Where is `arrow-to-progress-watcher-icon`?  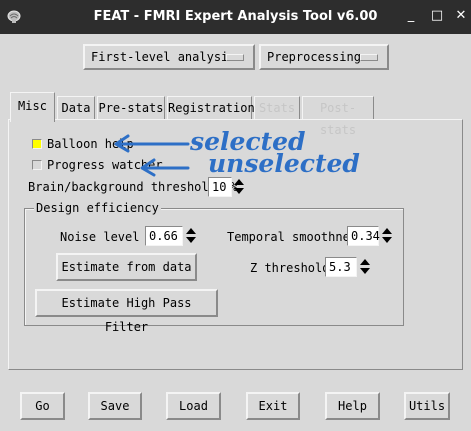
arrow-to-progress-watcher-icon is located at coordinates (165, 167).